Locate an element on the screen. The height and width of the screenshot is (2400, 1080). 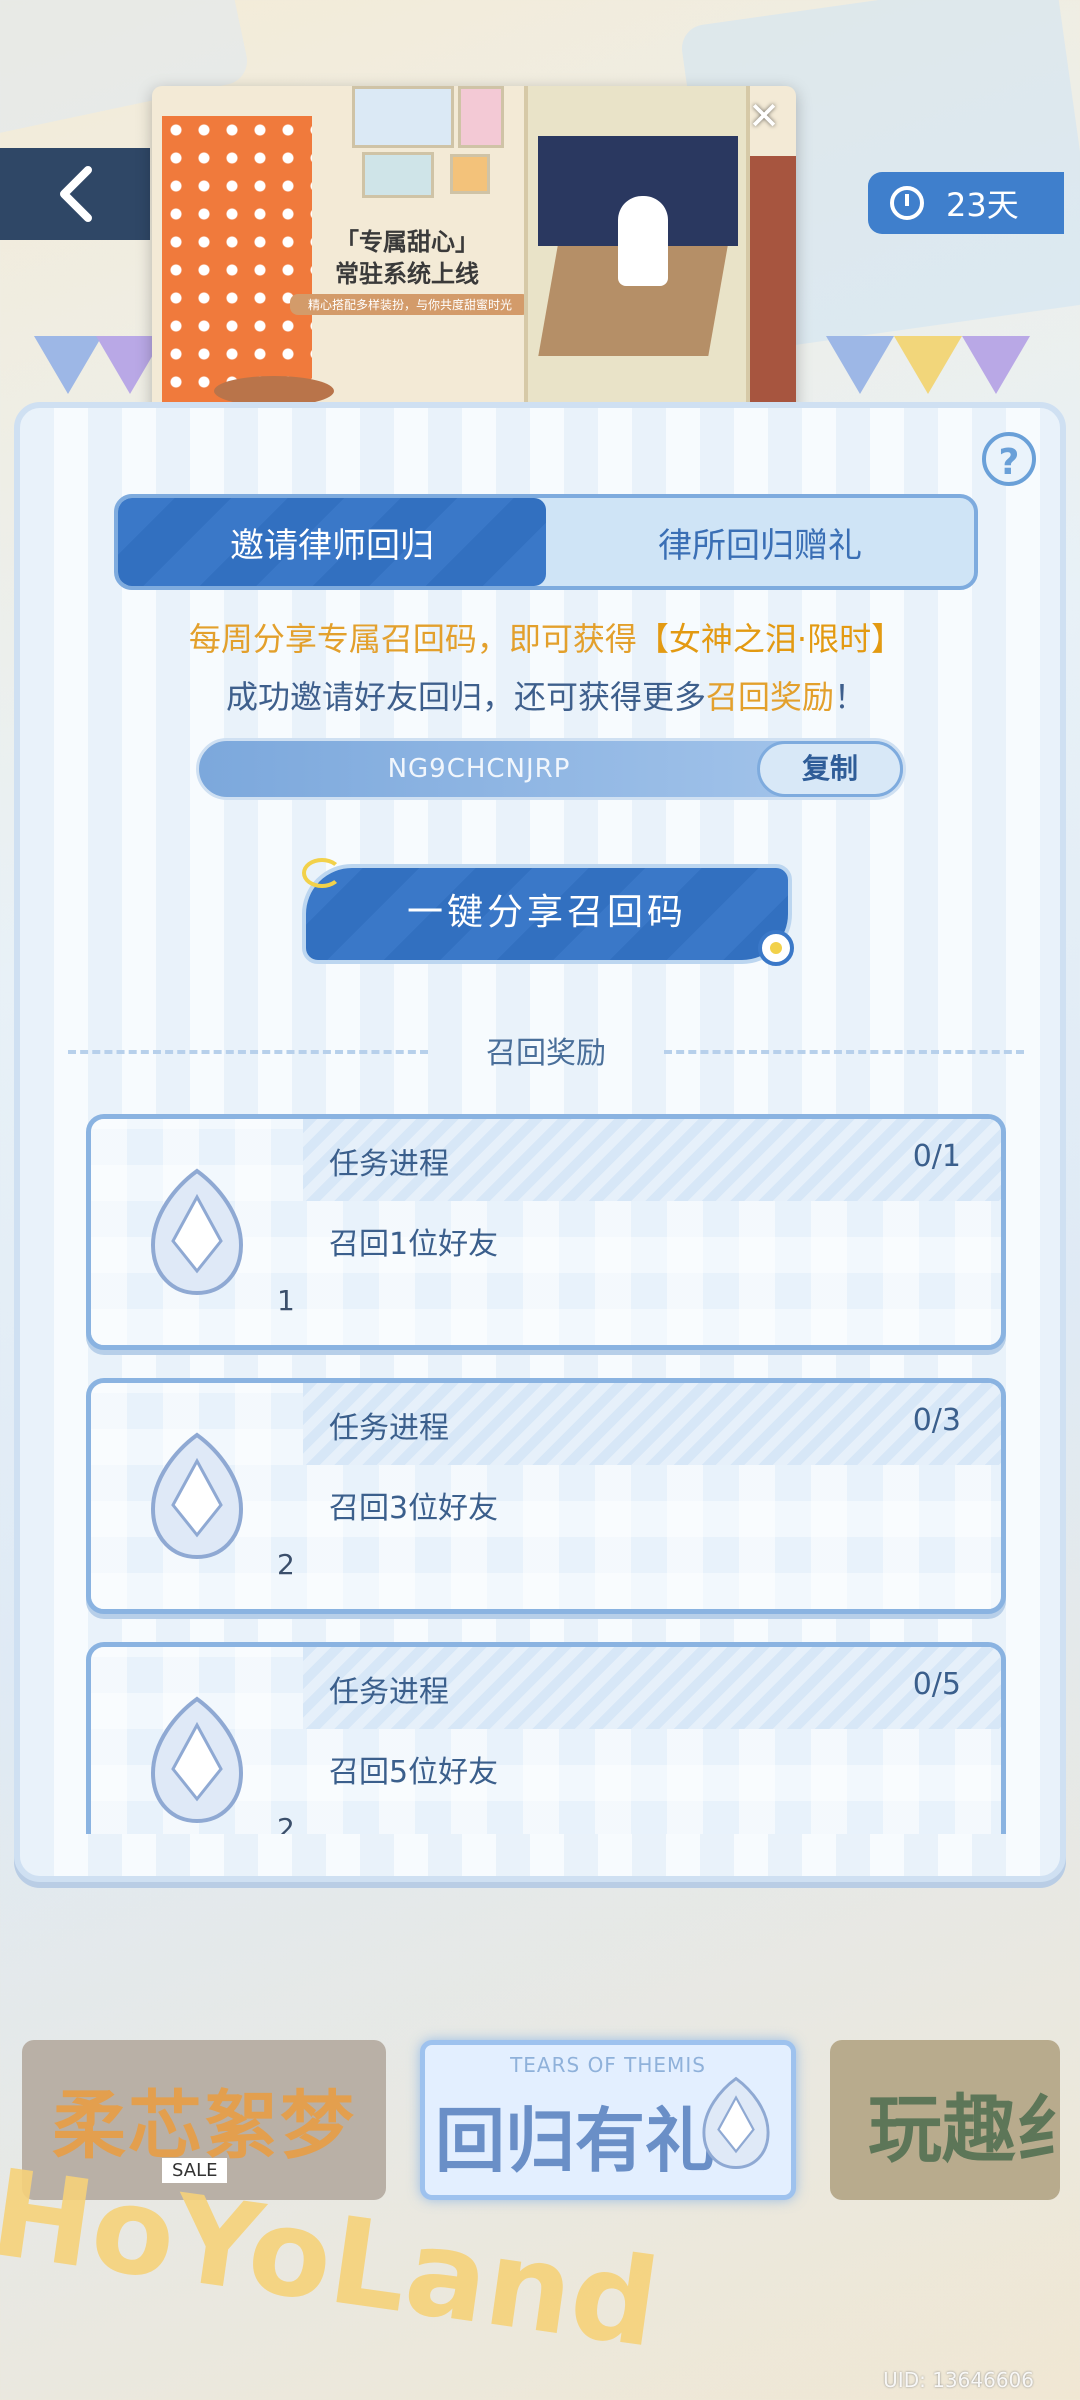
clock-icon is located at coordinates (907, 203).